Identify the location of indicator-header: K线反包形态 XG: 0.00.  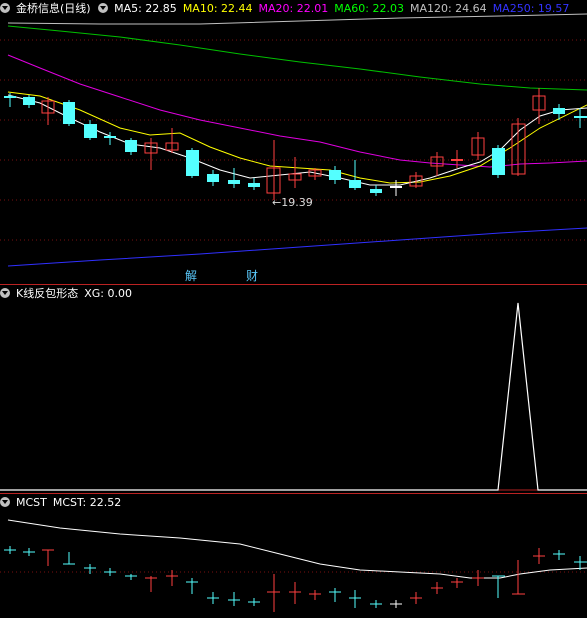
(69, 294).